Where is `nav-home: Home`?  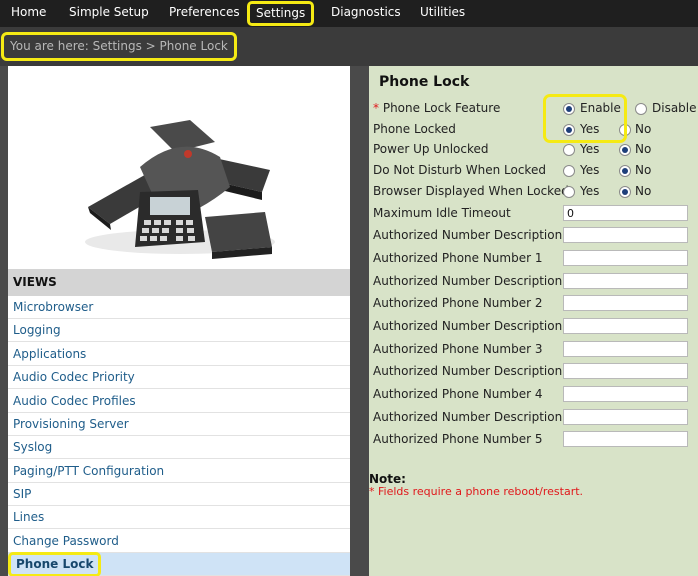 nav-home: Home is located at coordinates (28, 12).